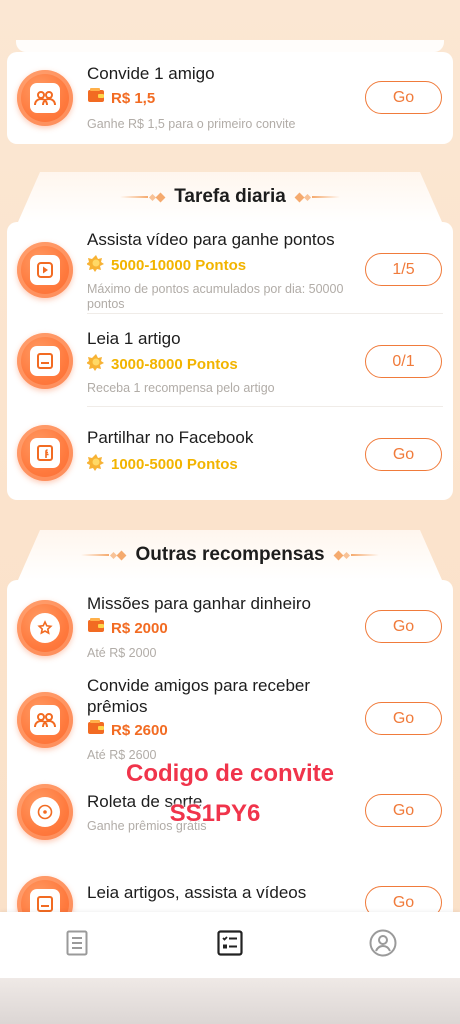 The height and width of the screenshot is (1024, 460). I want to click on reward-amount: R$ 2000, so click(127, 628).